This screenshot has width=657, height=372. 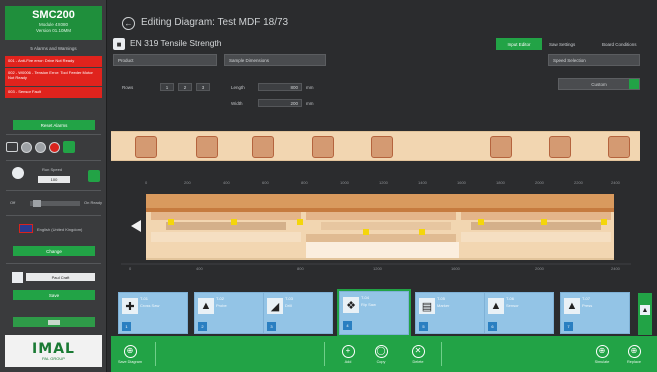 I want to click on simulate-icon: ⊕, so click(x=602, y=351).